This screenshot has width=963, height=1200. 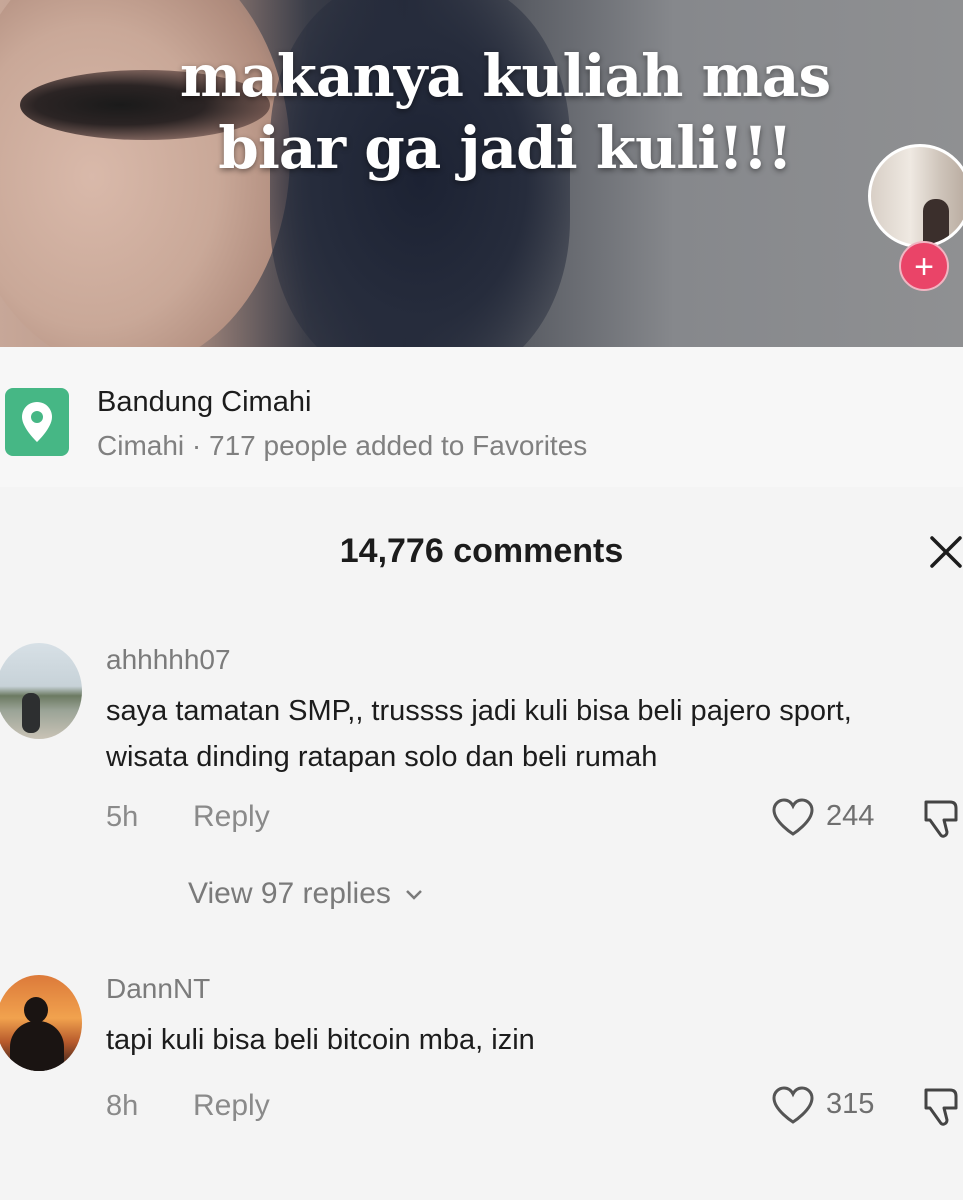 I want to click on location-pin-icon, so click(x=37, y=422).